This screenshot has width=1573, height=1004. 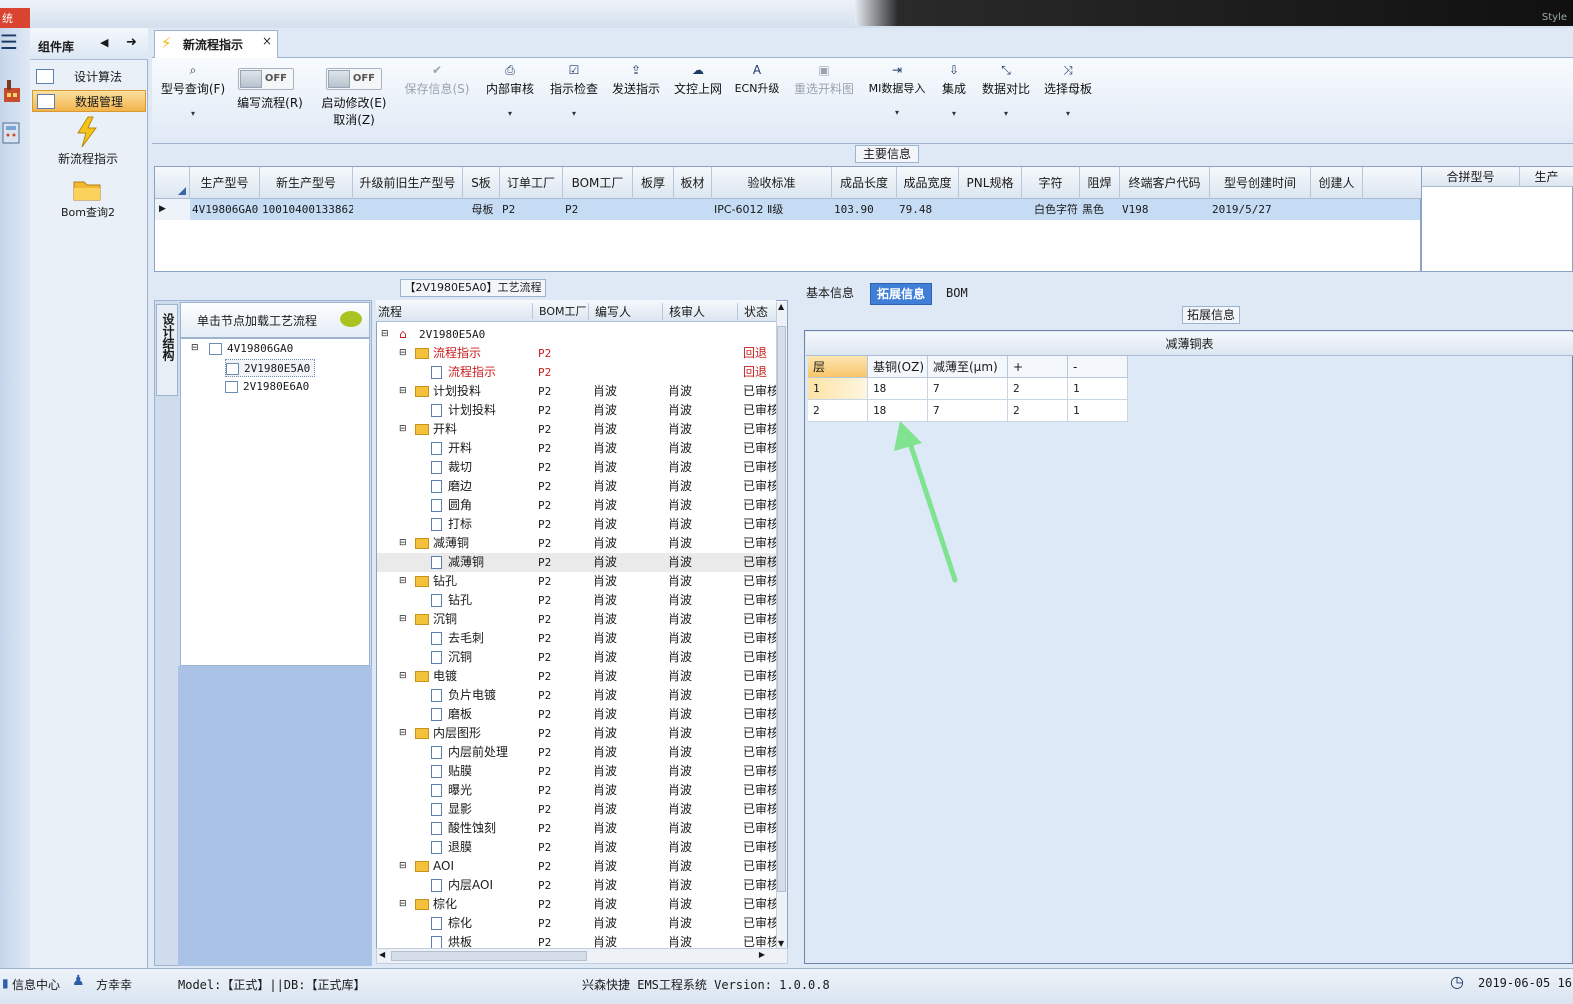 I want to click on flow-step-row: 退膜 P2 肖波 肖波 已审核, so click(x=578, y=847).